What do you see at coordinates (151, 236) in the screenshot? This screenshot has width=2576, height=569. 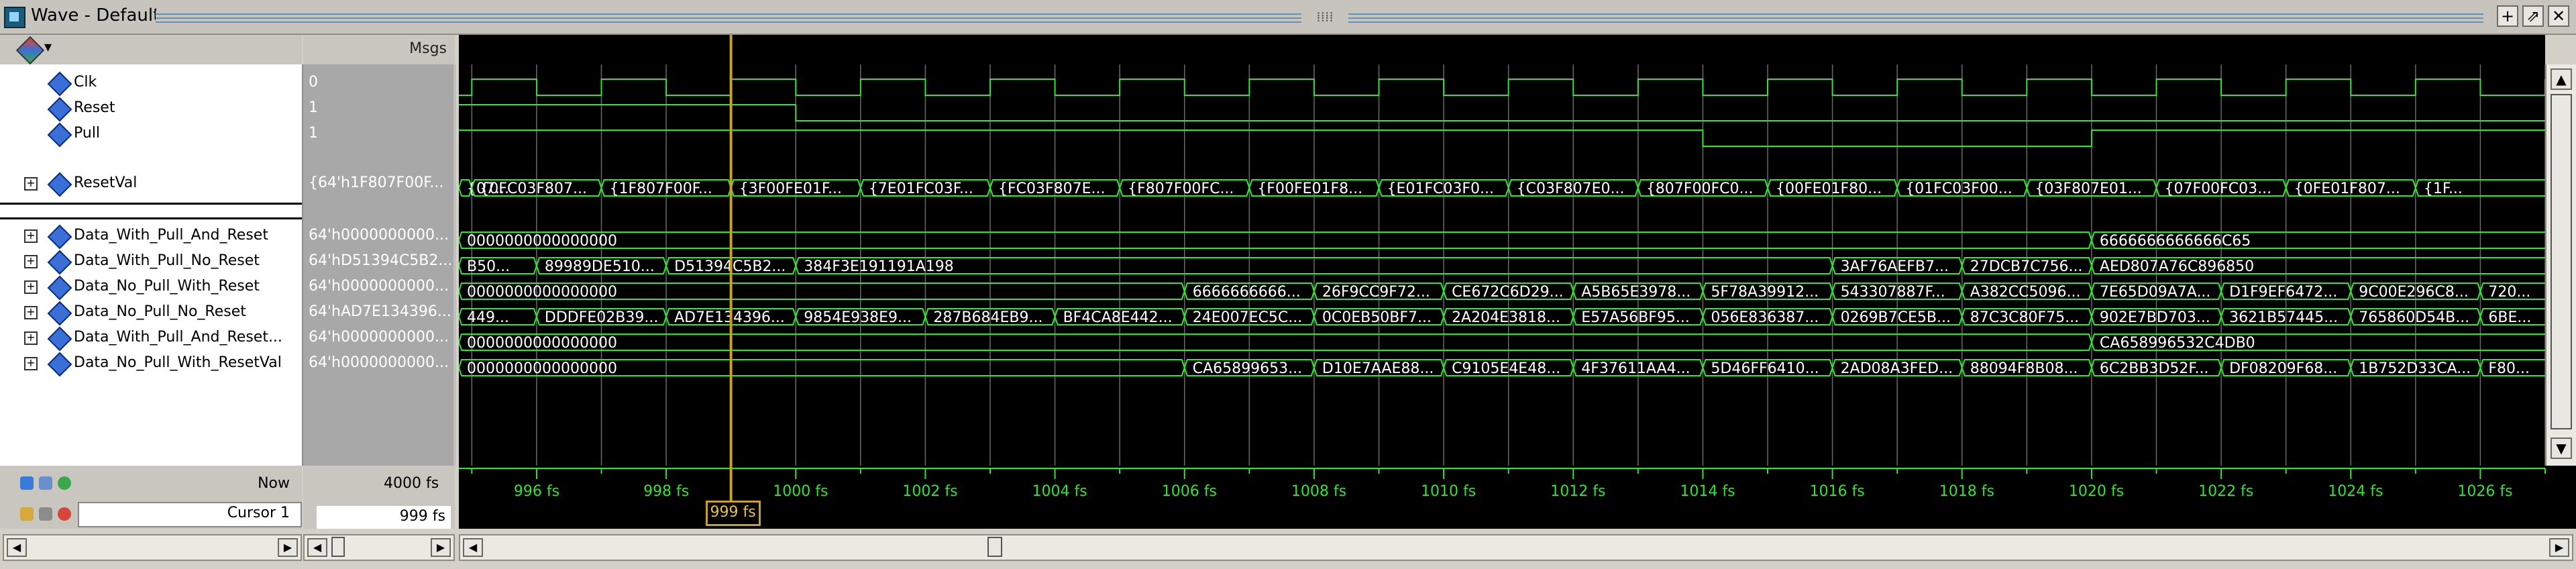 I see `signal-row-data-with-pull-and-reset: + Data_With_Pull_And_Reset` at bounding box center [151, 236].